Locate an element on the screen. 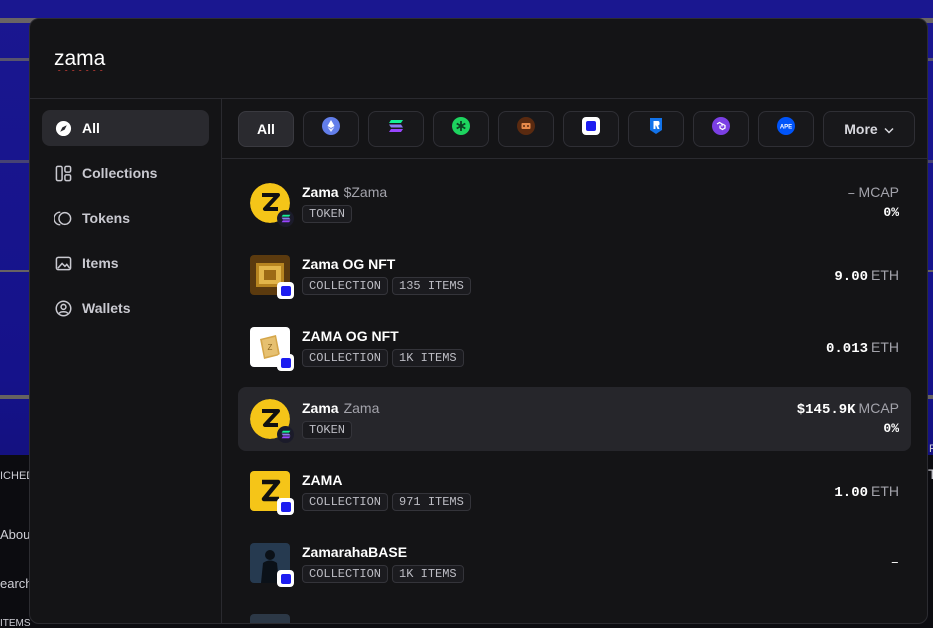 This screenshot has height=628, width=933. grid-icon is located at coordinates (63, 173).